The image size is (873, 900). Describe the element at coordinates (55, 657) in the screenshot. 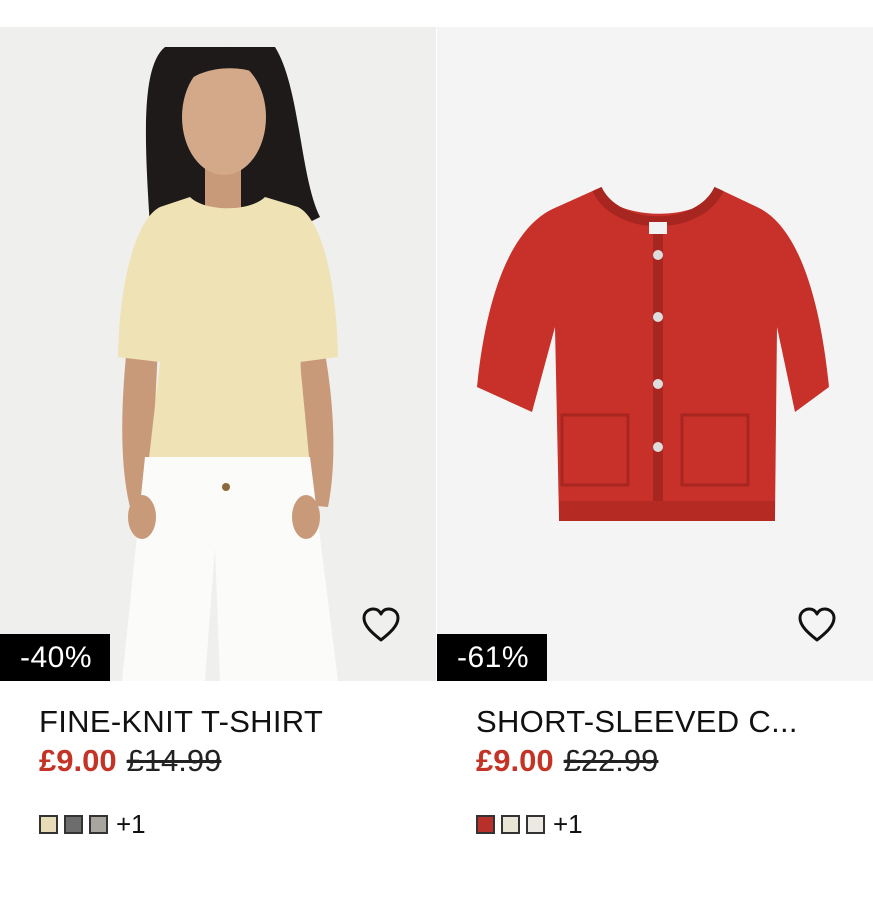

I see `discount-badge: -40%` at that location.